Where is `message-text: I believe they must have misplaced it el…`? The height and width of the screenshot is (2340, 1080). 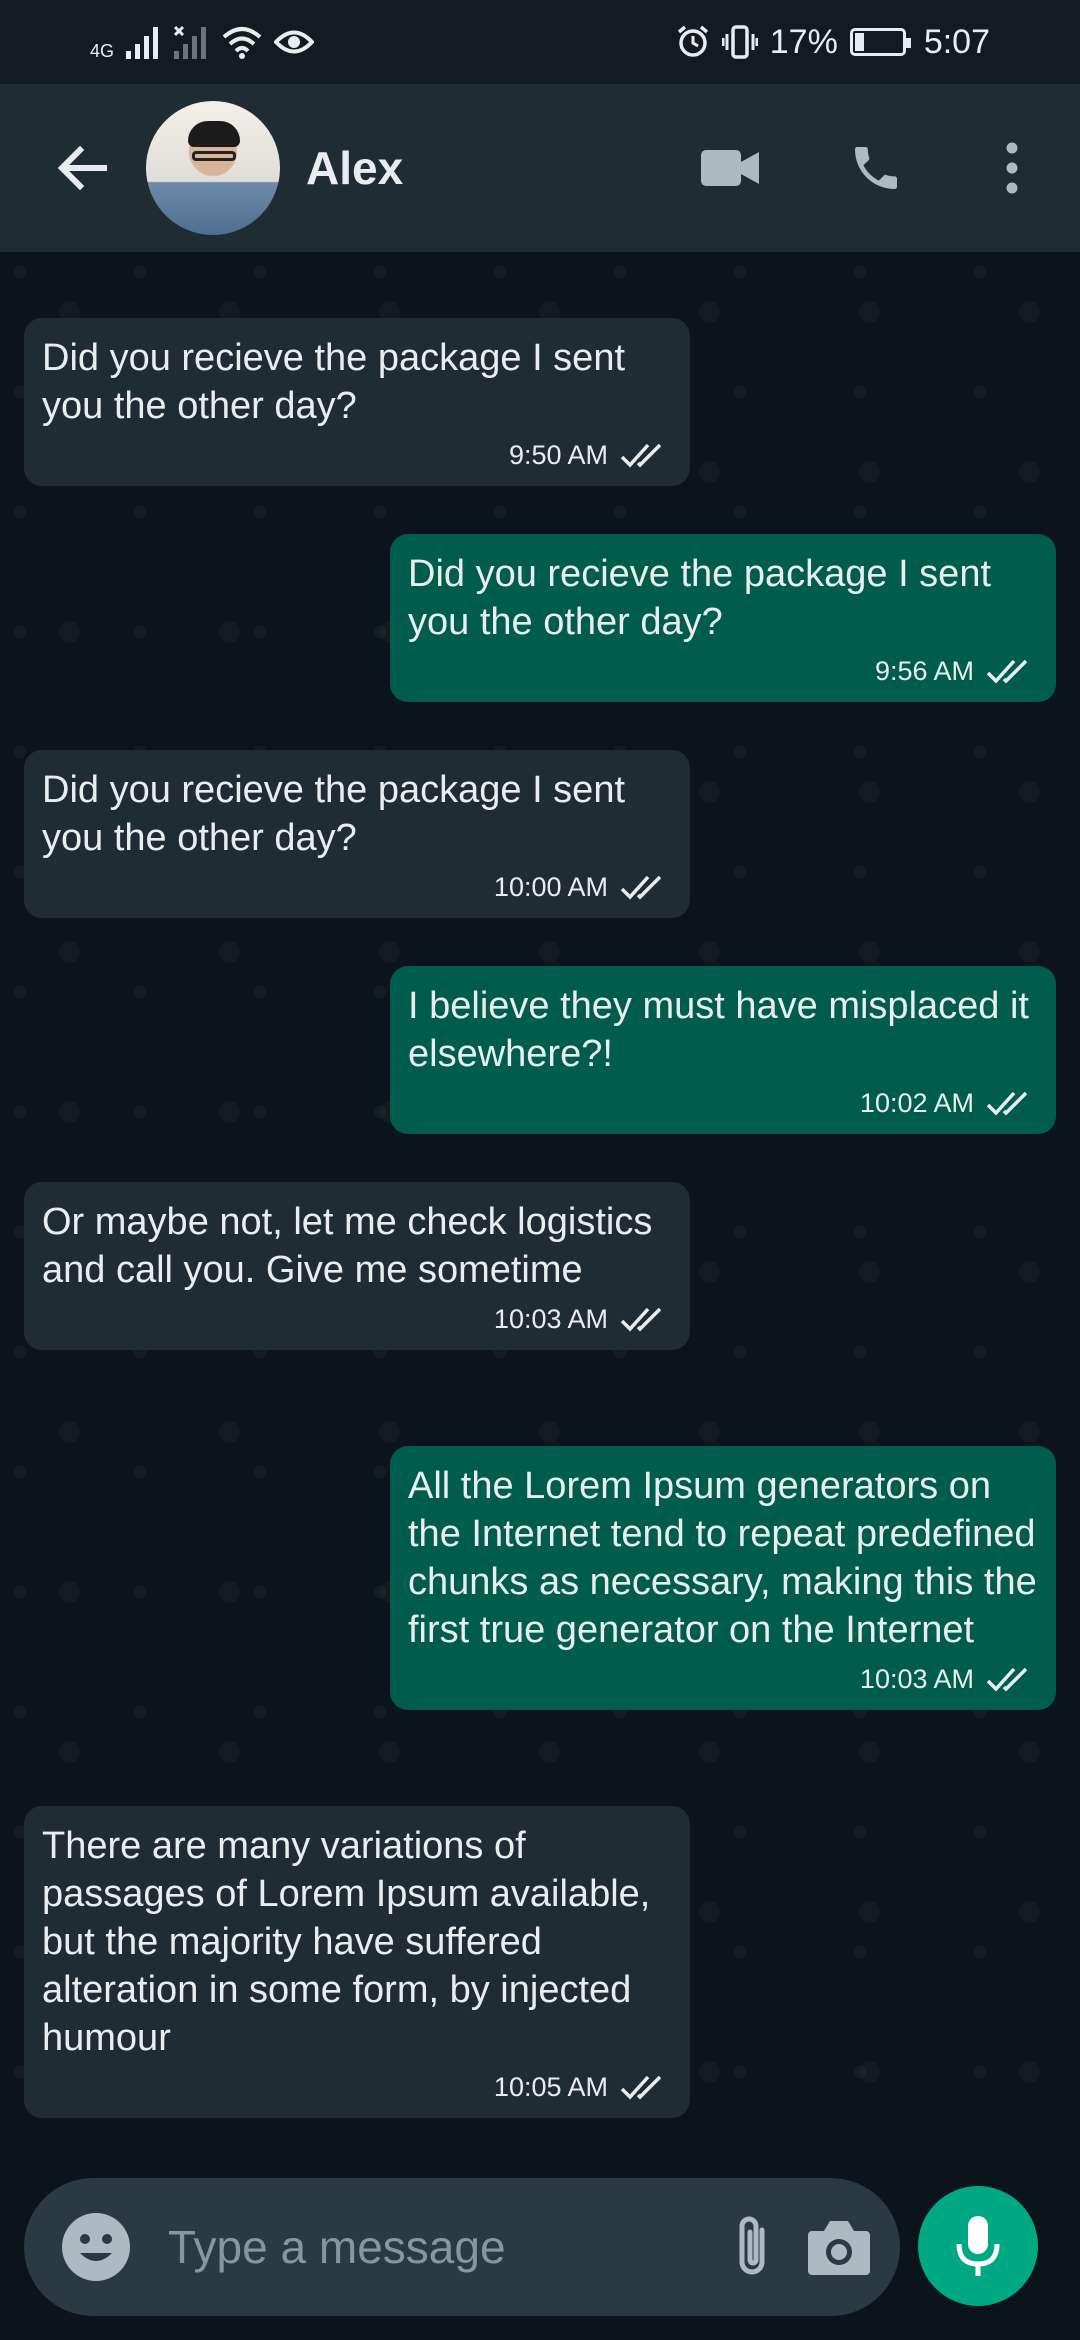
message-text: I believe they must have misplaced it el… is located at coordinates (718, 1030).